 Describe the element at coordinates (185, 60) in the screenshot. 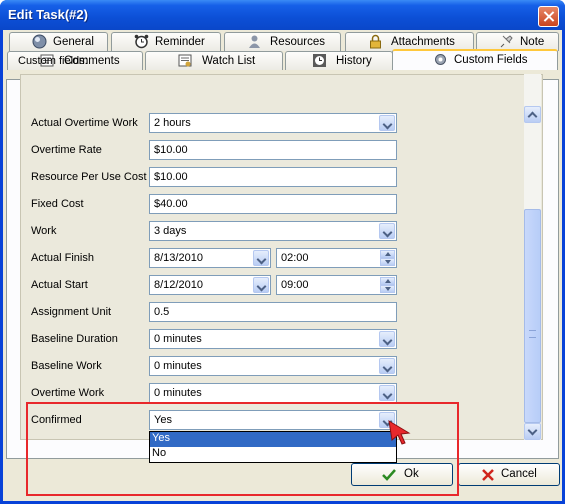

I see `watch-list-icon` at that location.